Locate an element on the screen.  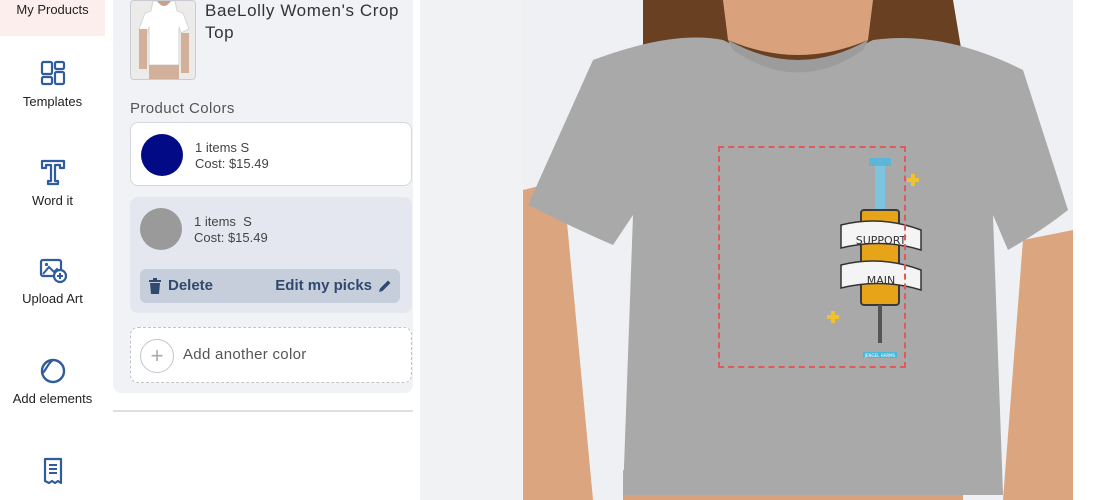
color-card: 1 items S Cost: $15.49 is located at coordinates (271, 154).